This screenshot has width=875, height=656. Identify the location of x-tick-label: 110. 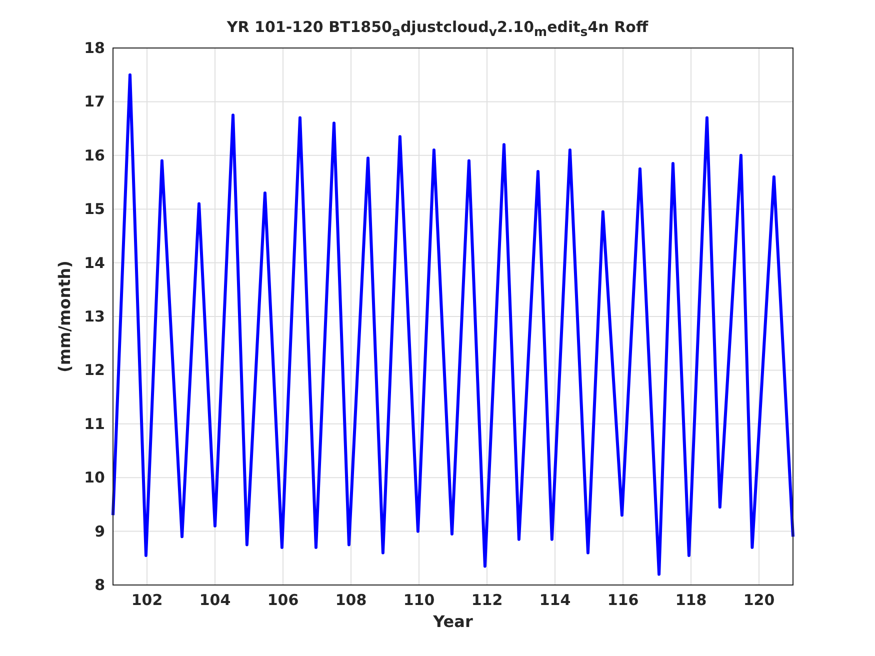
(419, 600).